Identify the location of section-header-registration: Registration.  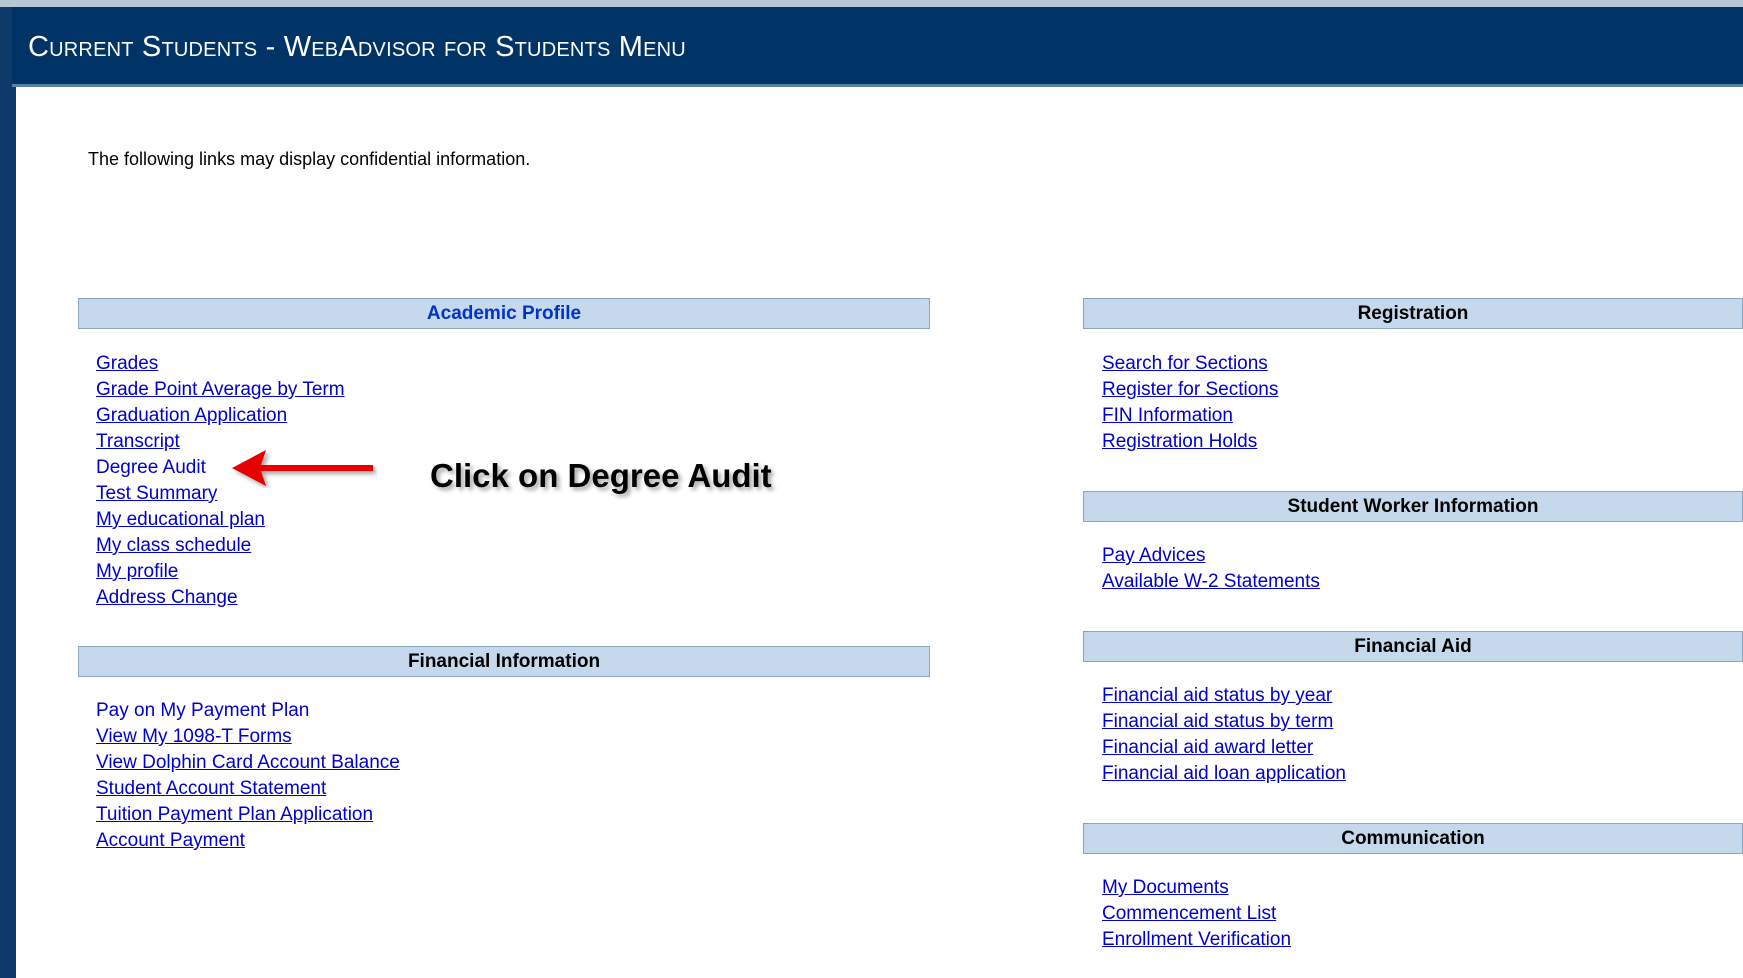
(1413, 313).